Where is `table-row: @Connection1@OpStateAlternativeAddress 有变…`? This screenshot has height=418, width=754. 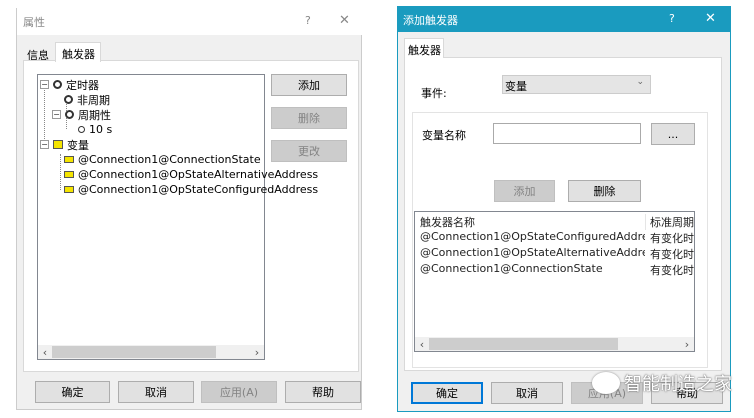 table-row: @Connection1@OpStateAlternativeAddress 有变… is located at coordinates (557, 254).